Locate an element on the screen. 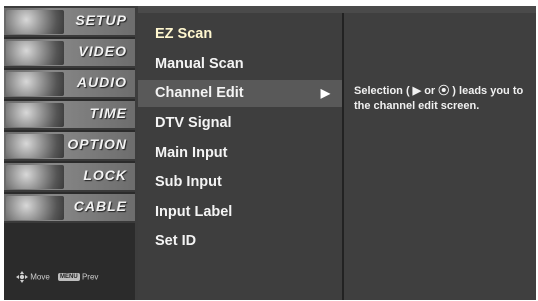 The width and height of the screenshot is (538, 301). menu-item-manual-scan: Manual Scan is located at coordinates (240, 64).